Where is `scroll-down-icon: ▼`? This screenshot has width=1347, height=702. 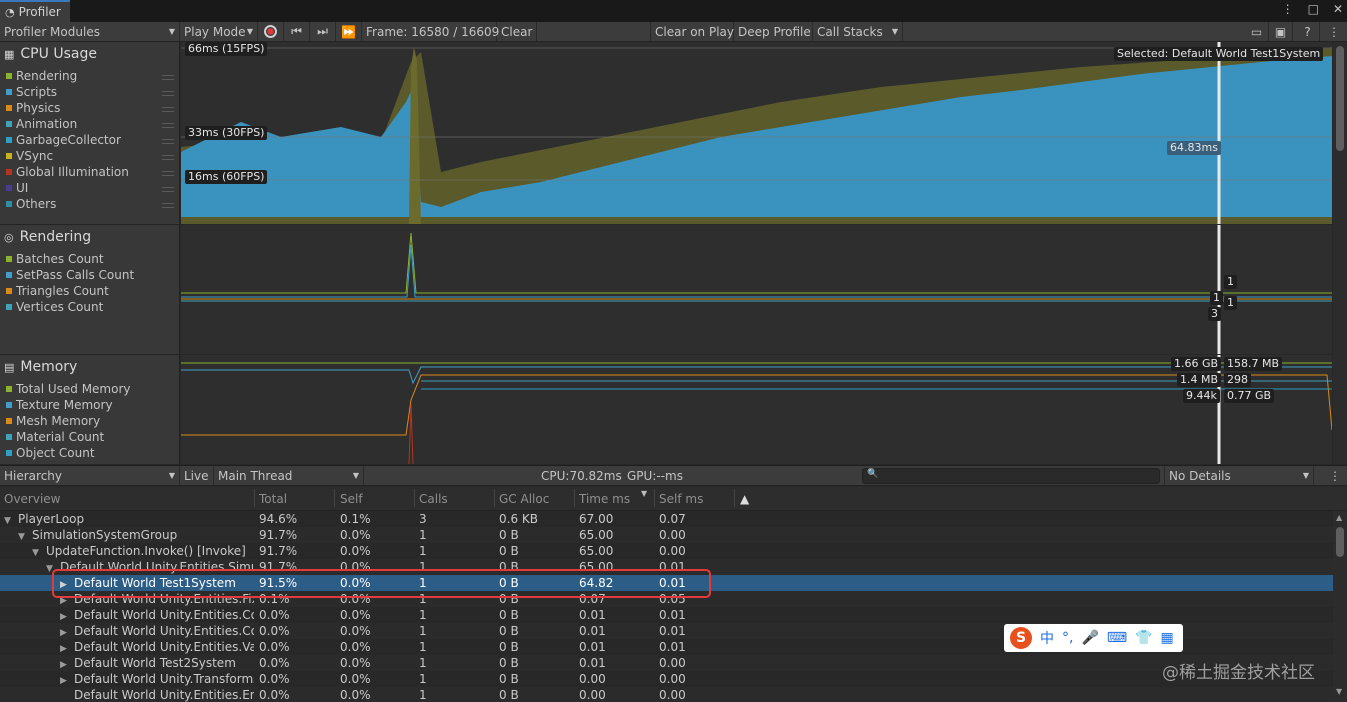
scroll-down-icon: ▼ is located at coordinates (1339, 691).